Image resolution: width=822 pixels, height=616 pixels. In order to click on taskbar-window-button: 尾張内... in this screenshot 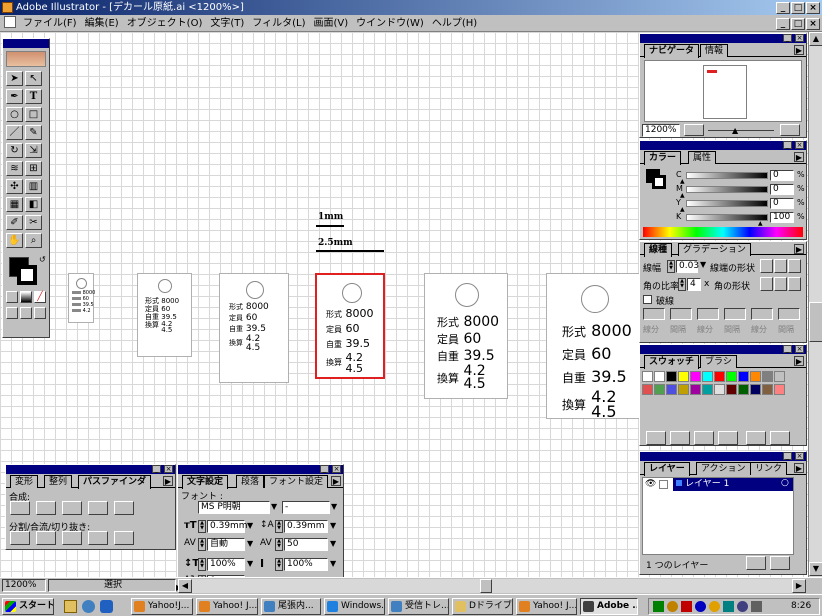, I will do `click(291, 606)`.